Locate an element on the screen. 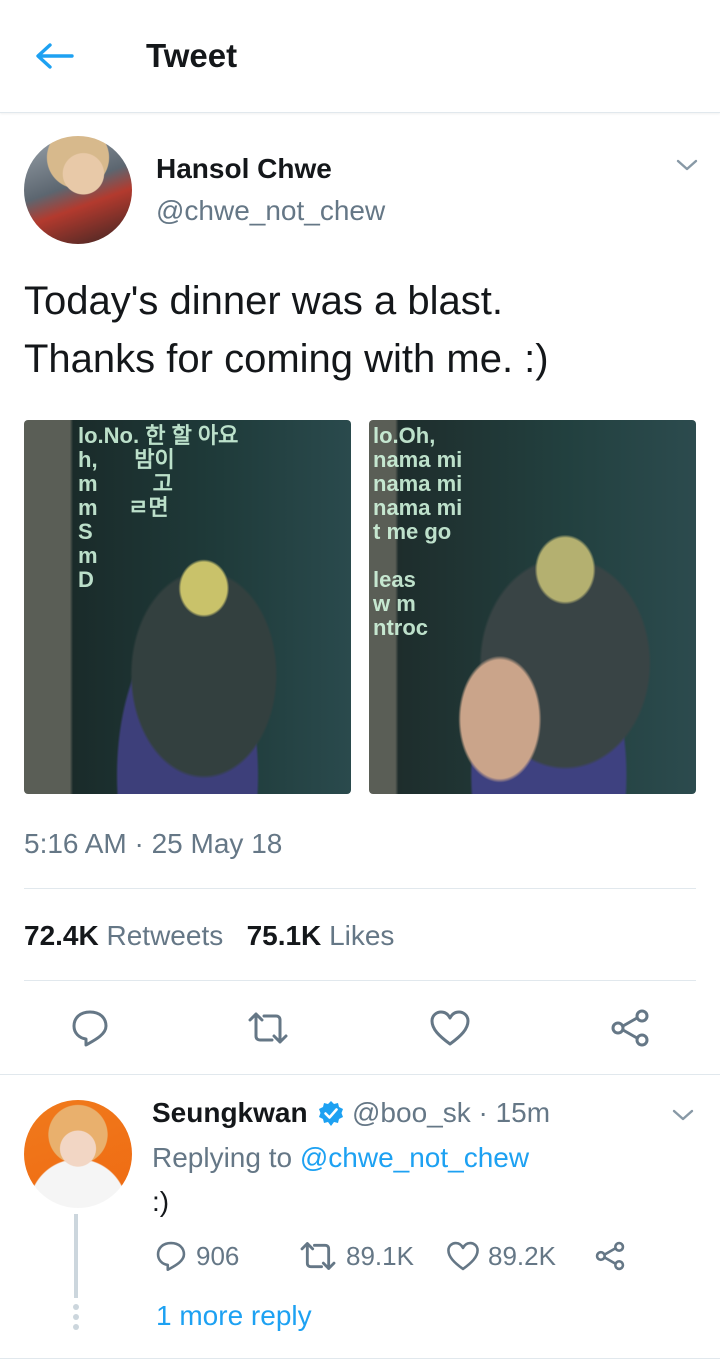 The height and width of the screenshot is (1364, 720). tweet-text-line-2: Thanks for coming with me. :) is located at coordinates (286, 359).